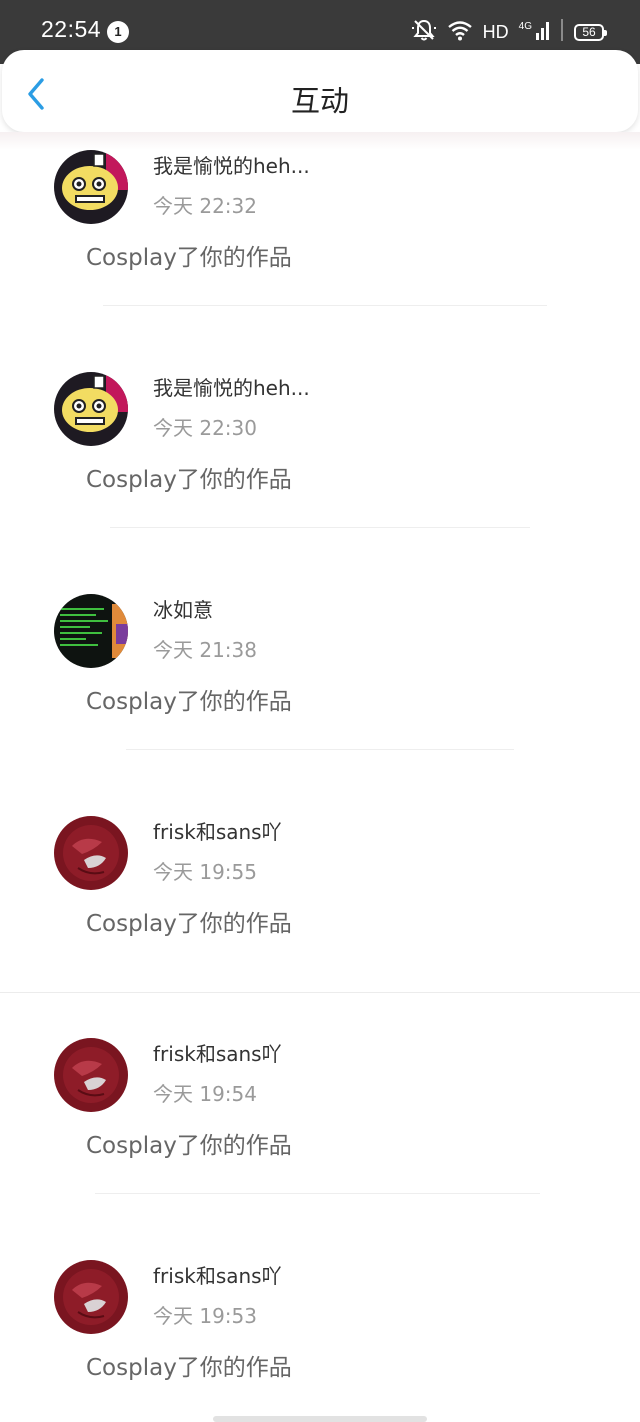  Describe the element at coordinates (205, 1316) in the screenshot. I see `timestamp: 今天 19:53` at that location.